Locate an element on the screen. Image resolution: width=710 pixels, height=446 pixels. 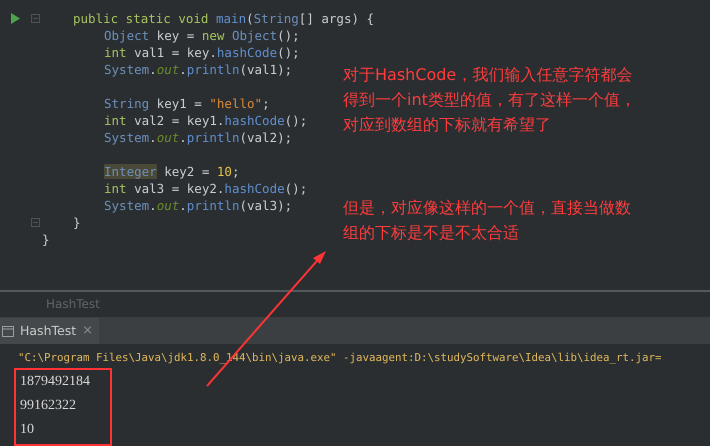
code-line: String key1 = "hello"; is located at coordinates (187, 103).